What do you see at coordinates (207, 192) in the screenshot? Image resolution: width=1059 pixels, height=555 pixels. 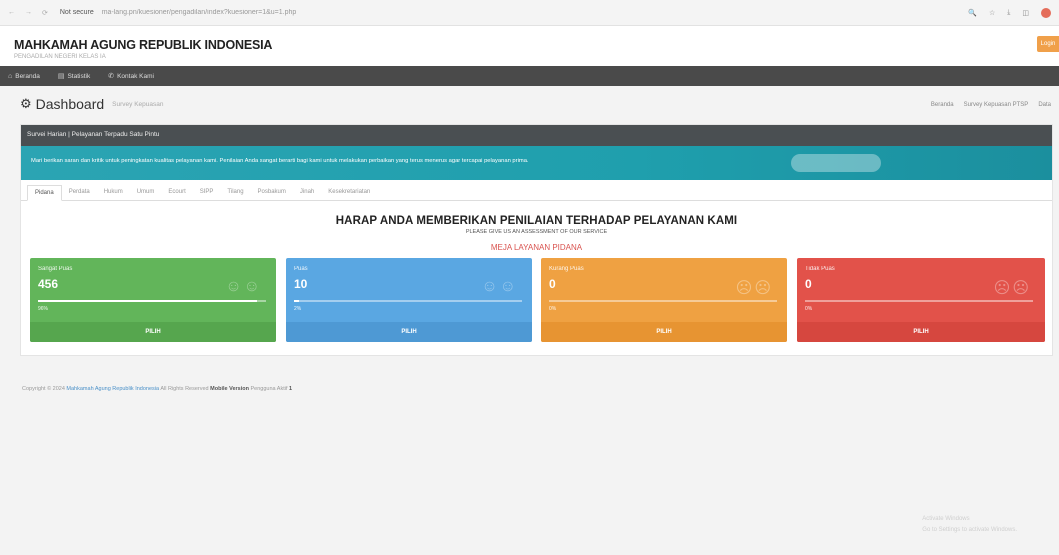 I see `tab-sipp: SIPP` at bounding box center [207, 192].